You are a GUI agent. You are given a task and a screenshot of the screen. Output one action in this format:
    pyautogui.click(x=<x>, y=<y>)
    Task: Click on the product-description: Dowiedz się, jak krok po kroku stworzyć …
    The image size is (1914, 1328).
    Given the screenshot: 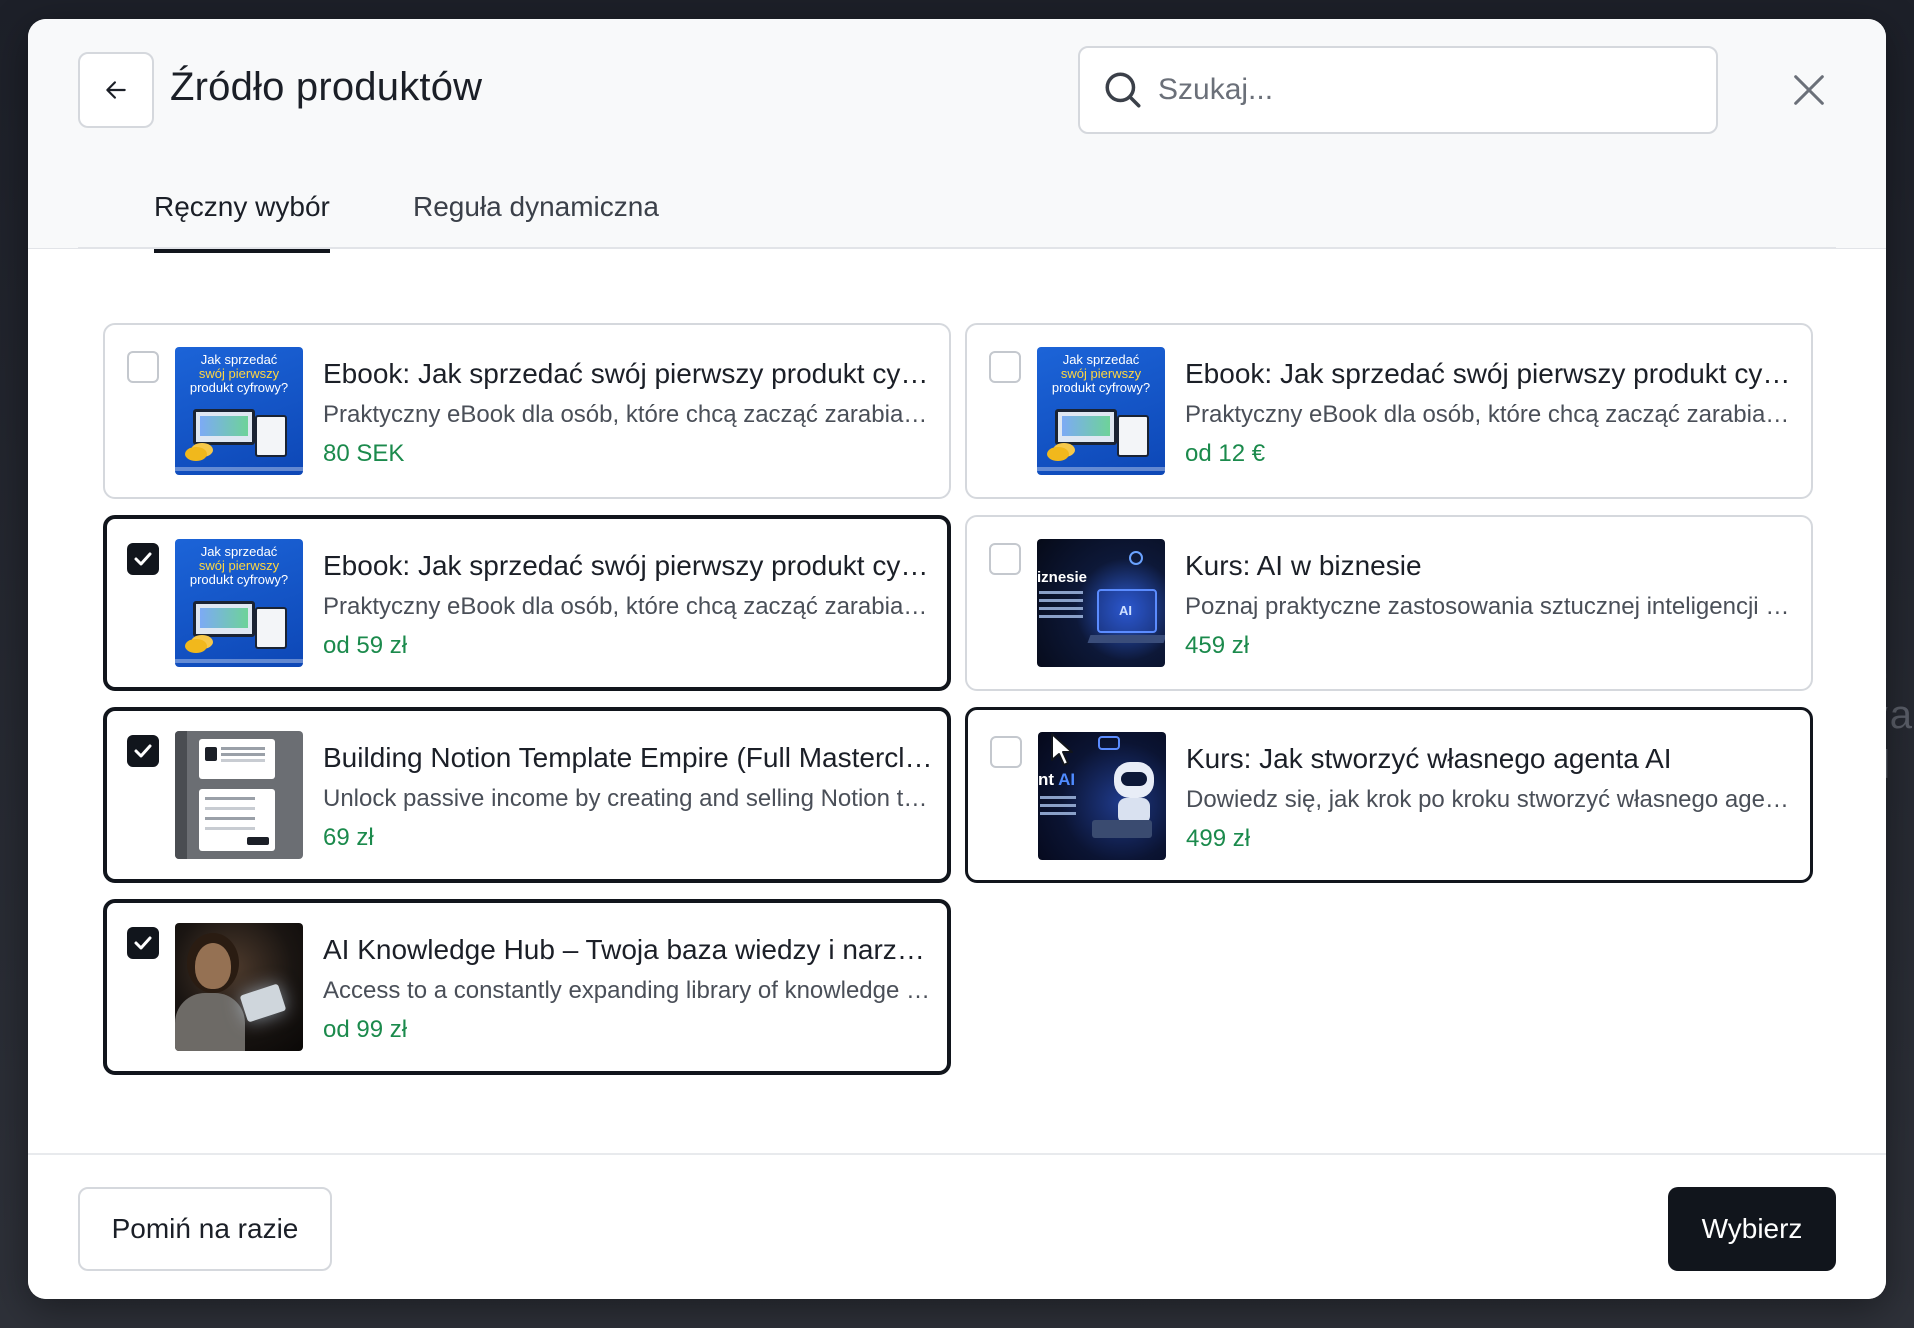 What is the action you would take?
    pyautogui.click(x=1491, y=799)
    